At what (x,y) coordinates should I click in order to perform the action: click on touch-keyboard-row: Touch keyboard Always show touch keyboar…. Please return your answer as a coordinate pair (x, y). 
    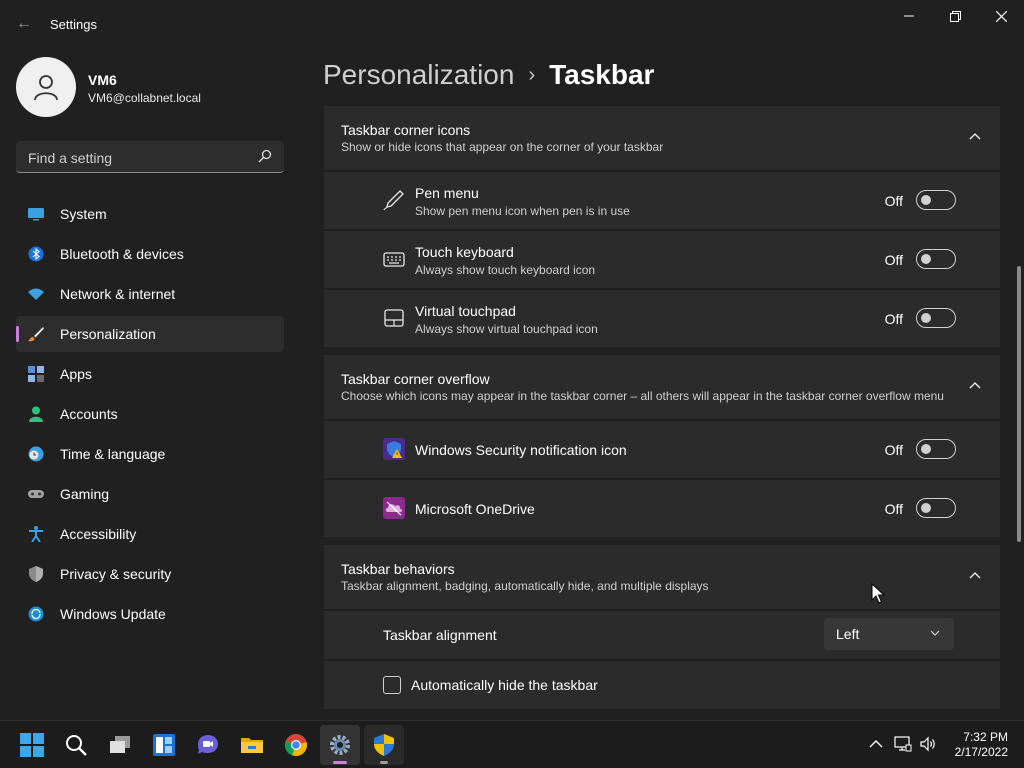
    Looking at the image, I should click on (662, 259).